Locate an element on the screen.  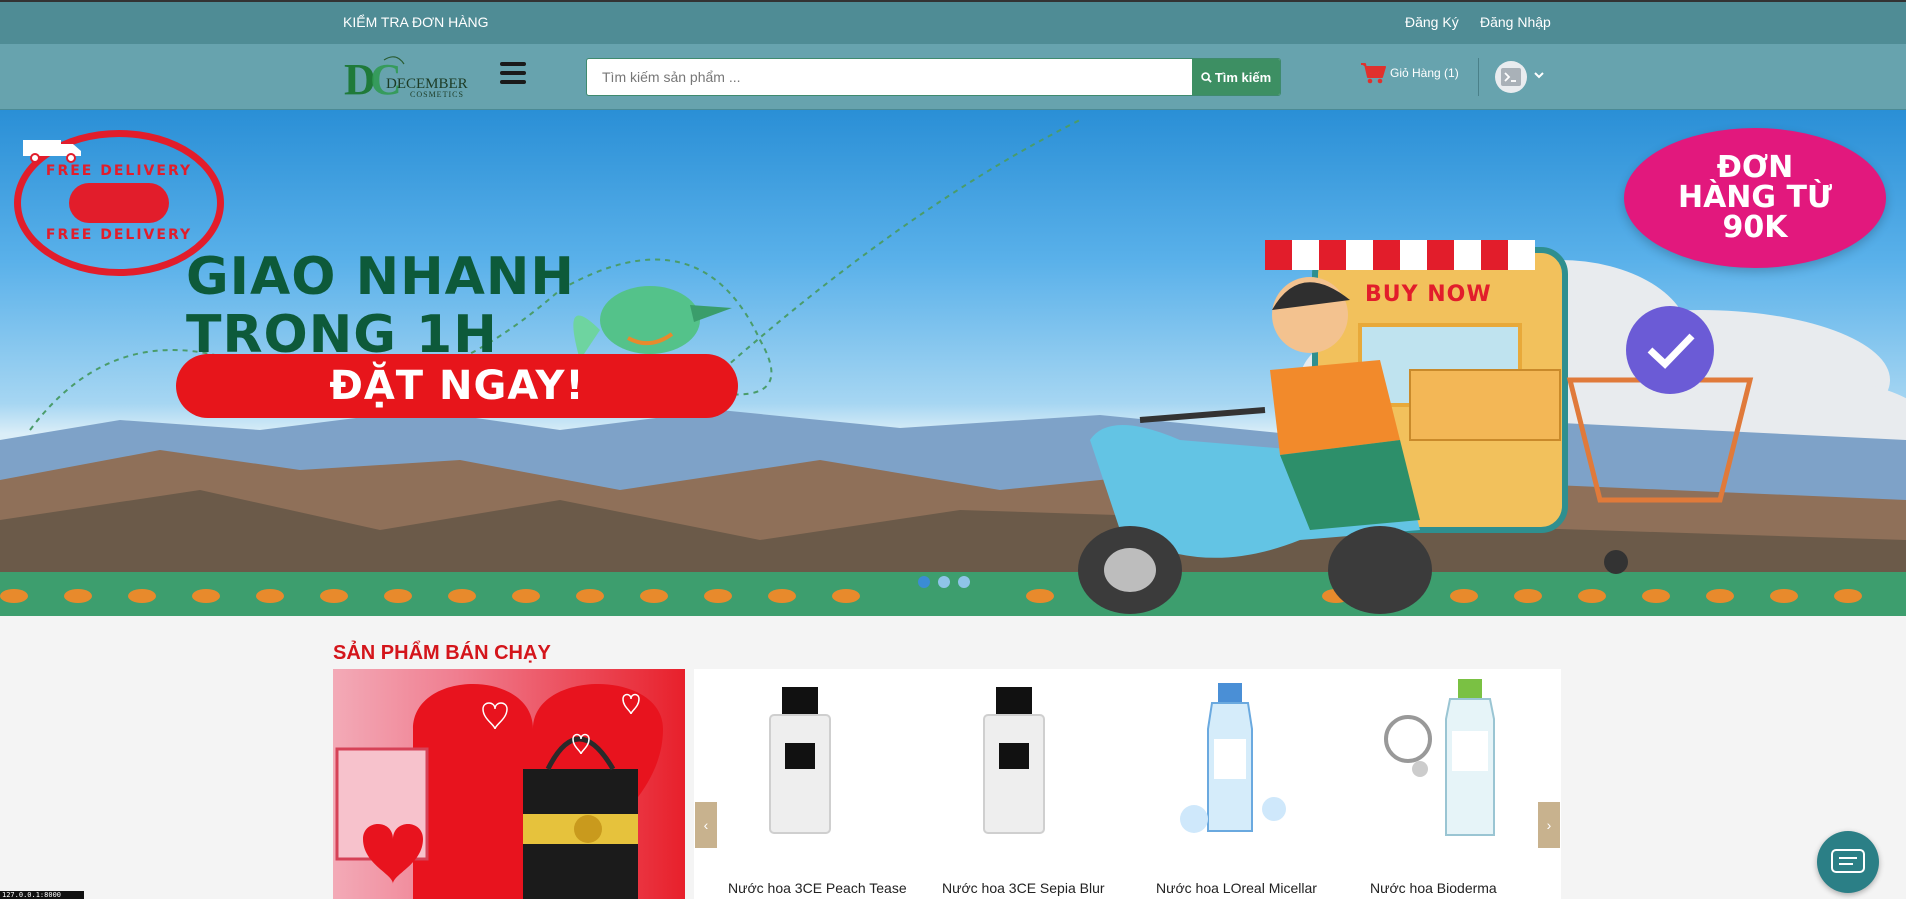
chat-message-icon is located at coordinates (1848, 861).